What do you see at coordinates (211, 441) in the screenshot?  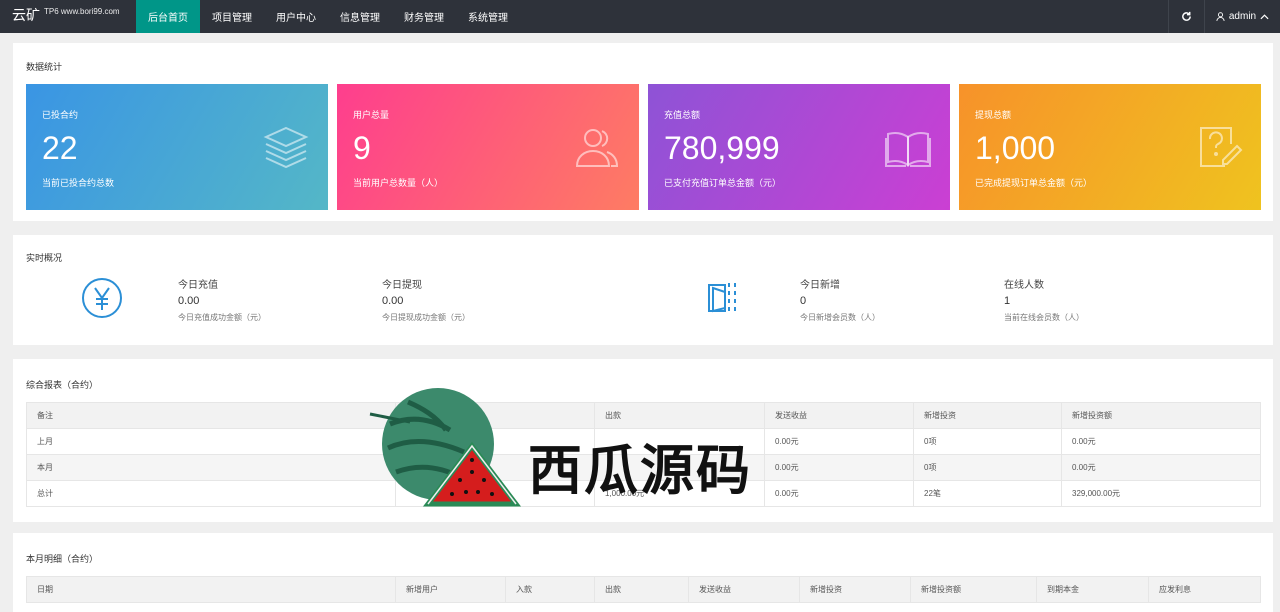 I see `cell: 上月` at bounding box center [211, 441].